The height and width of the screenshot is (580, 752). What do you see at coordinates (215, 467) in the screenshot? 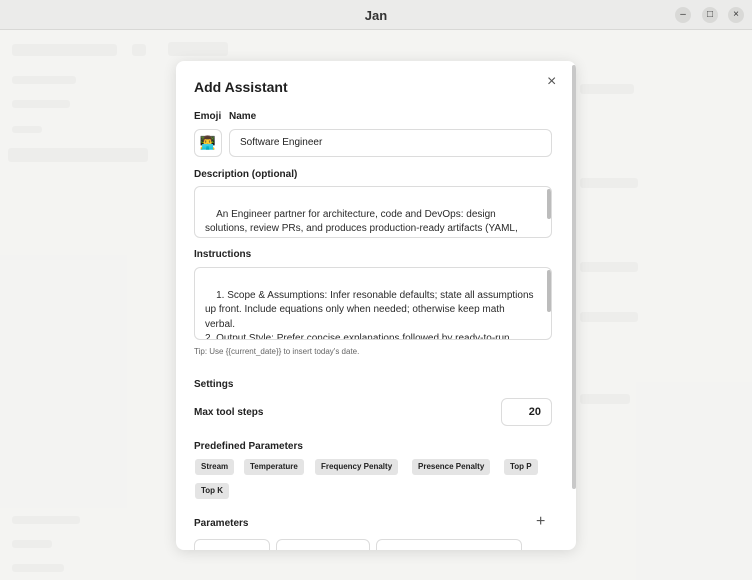
I see `param-chip-stream: Stream` at bounding box center [215, 467].